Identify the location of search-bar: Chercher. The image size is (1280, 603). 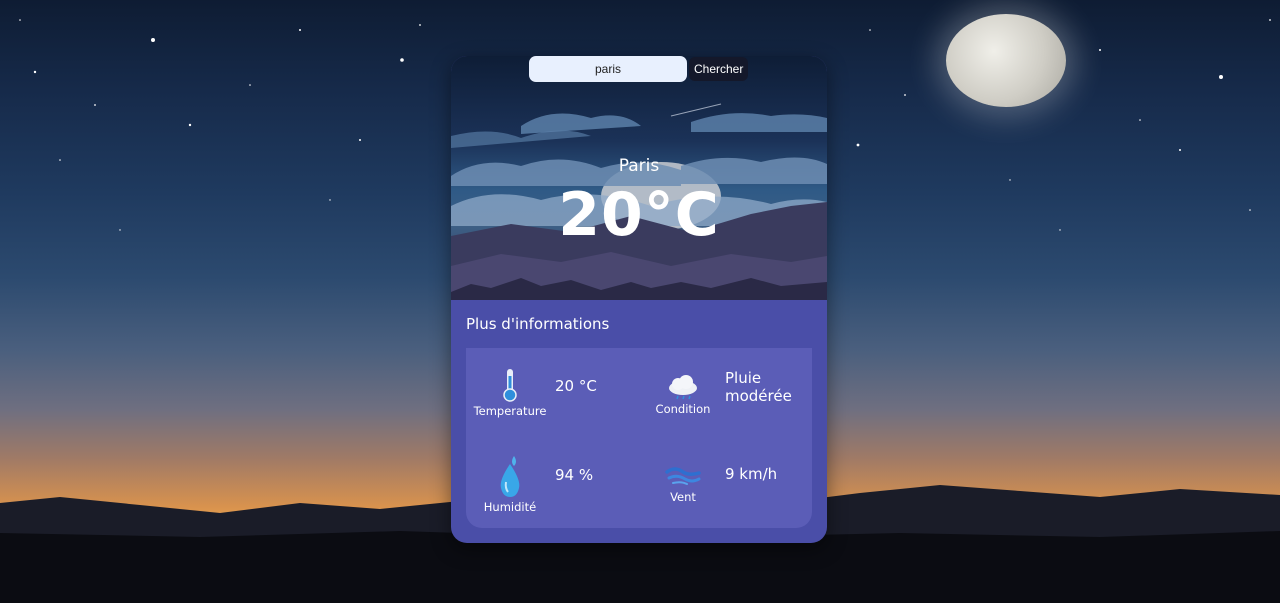
(639, 69).